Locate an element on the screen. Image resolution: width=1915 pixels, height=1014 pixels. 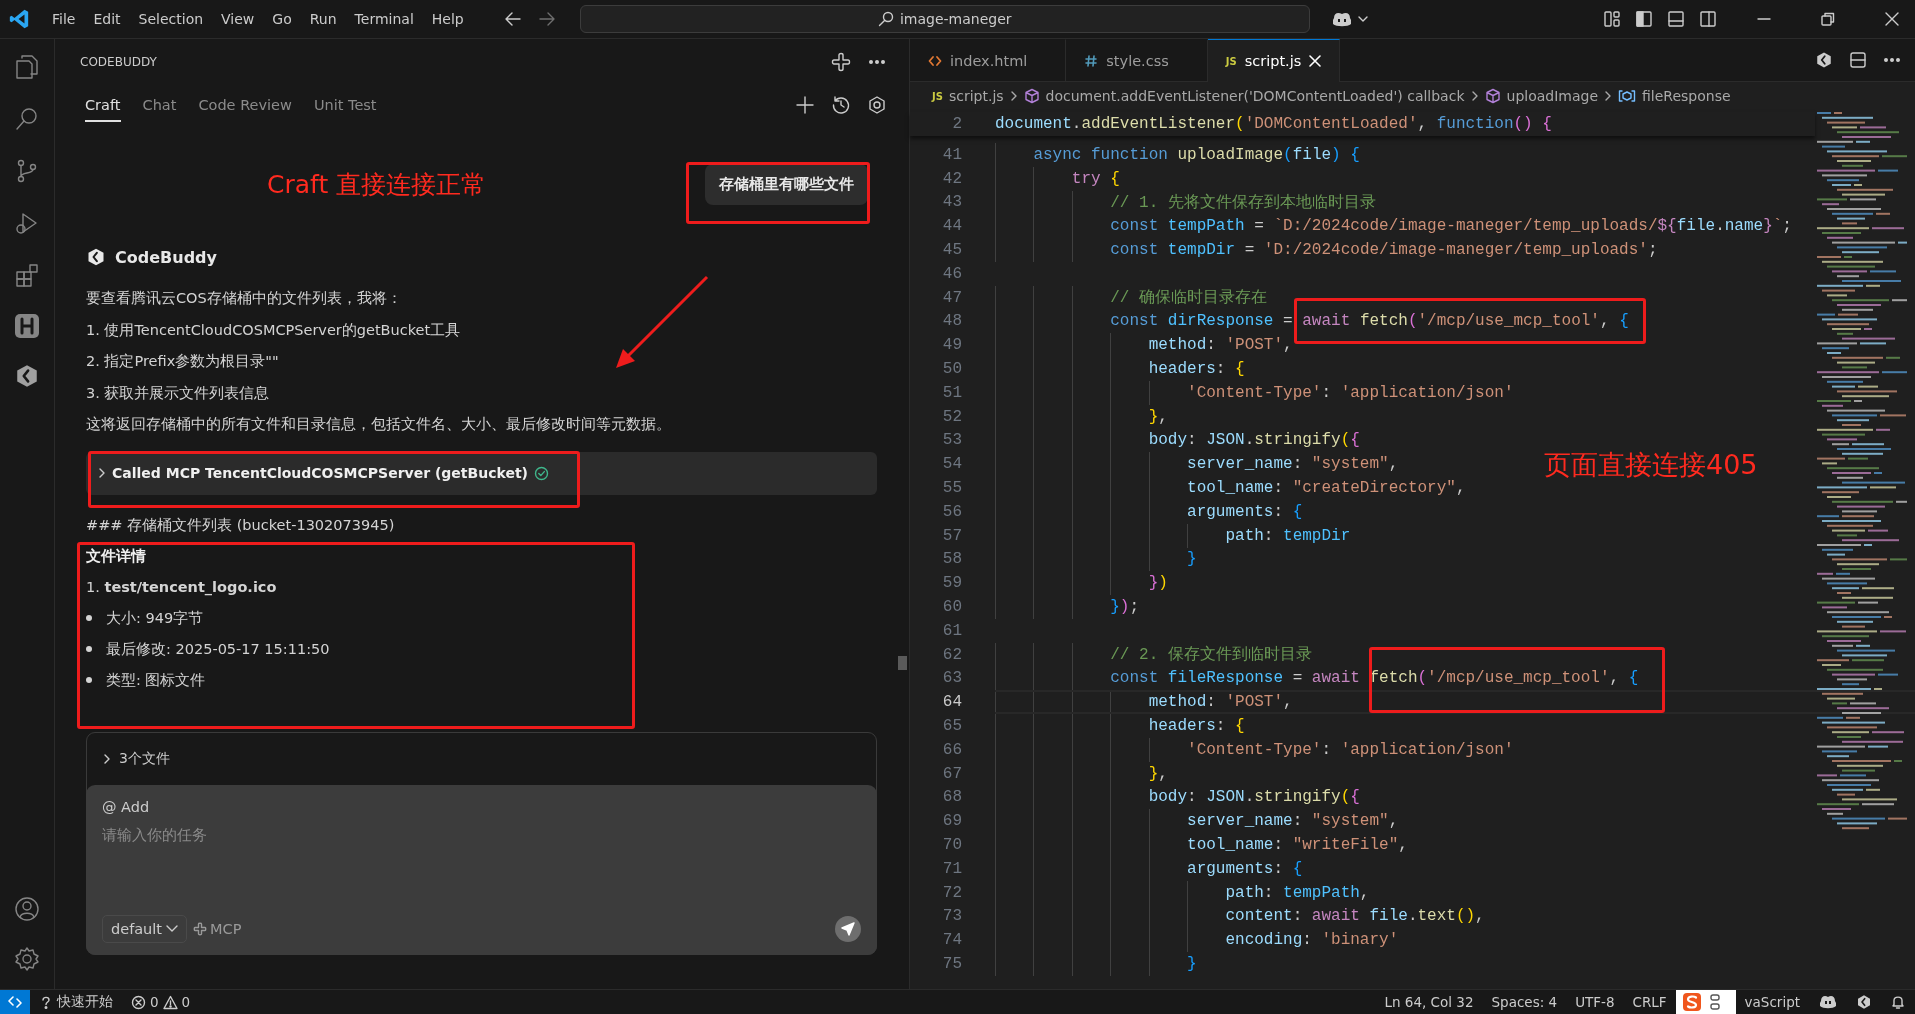
layout-customize-icon is located at coordinates (1612, 19).